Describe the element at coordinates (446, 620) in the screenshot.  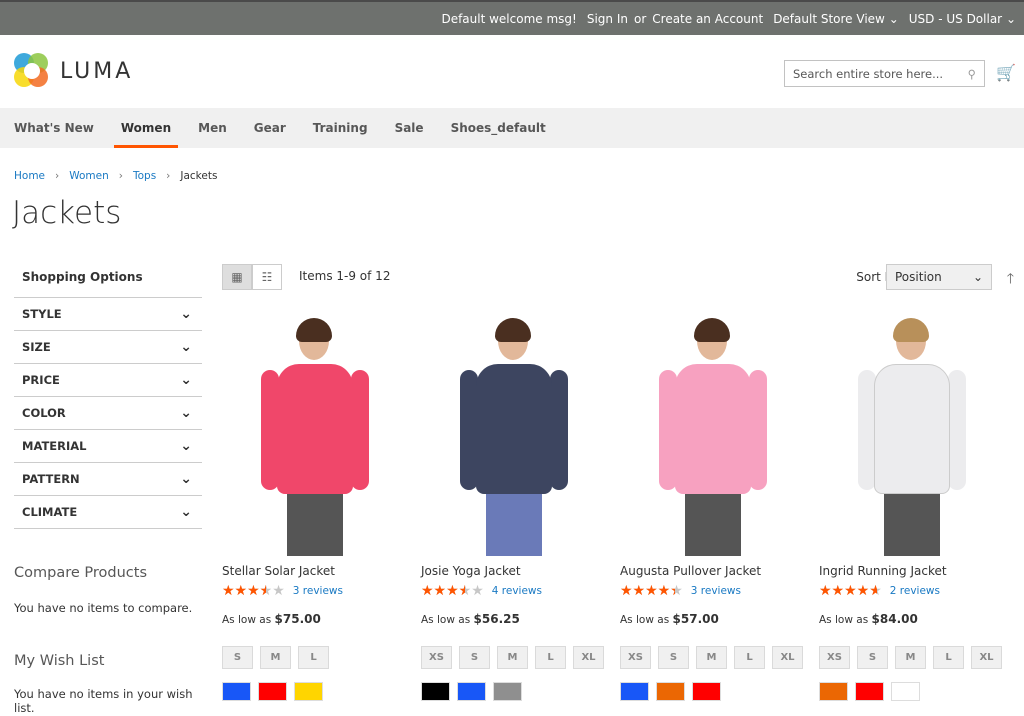
I see `price-label: As low as` at that location.